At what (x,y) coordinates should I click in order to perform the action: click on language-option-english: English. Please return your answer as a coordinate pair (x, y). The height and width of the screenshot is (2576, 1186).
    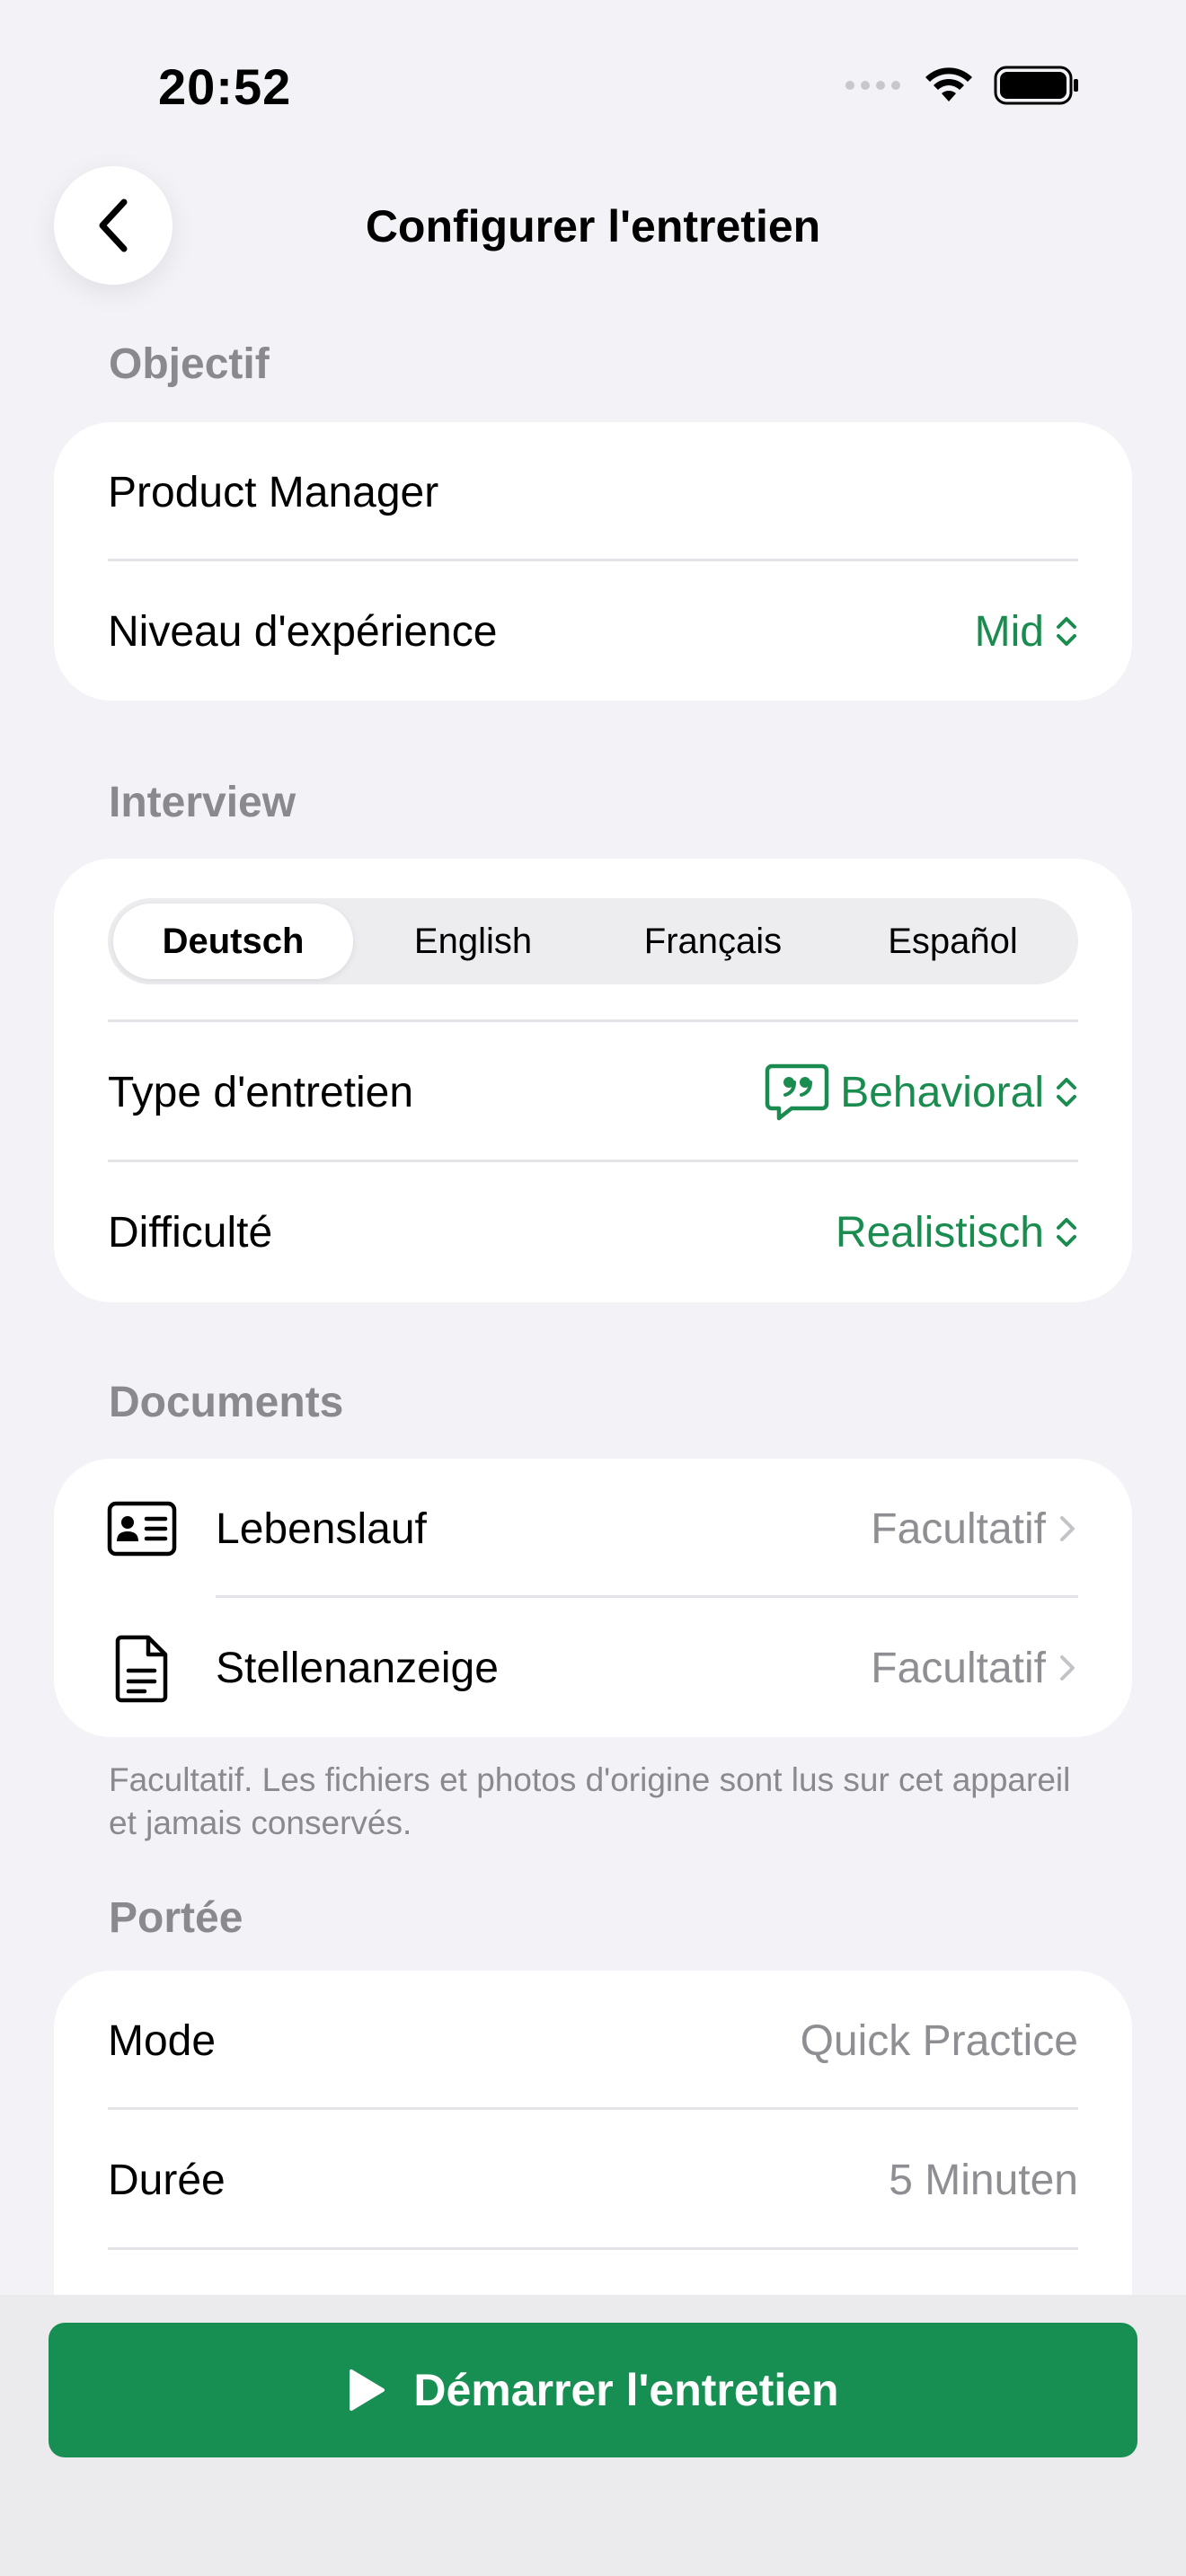
    Looking at the image, I should click on (473, 941).